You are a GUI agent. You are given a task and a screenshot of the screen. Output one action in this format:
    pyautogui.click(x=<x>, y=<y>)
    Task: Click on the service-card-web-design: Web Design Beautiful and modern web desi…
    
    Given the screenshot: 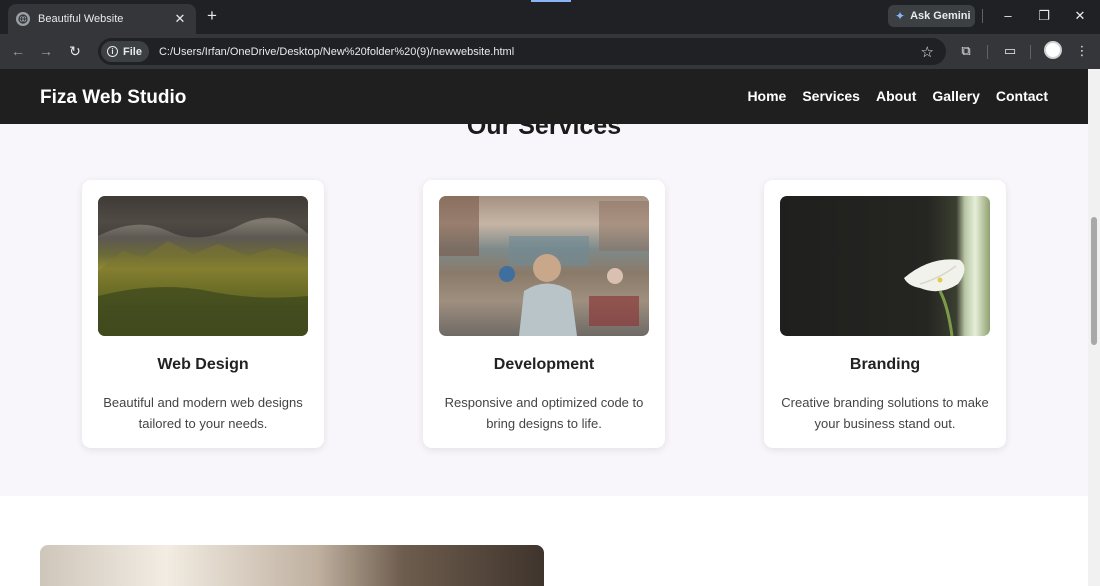 What is the action you would take?
    pyautogui.click(x=203, y=314)
    